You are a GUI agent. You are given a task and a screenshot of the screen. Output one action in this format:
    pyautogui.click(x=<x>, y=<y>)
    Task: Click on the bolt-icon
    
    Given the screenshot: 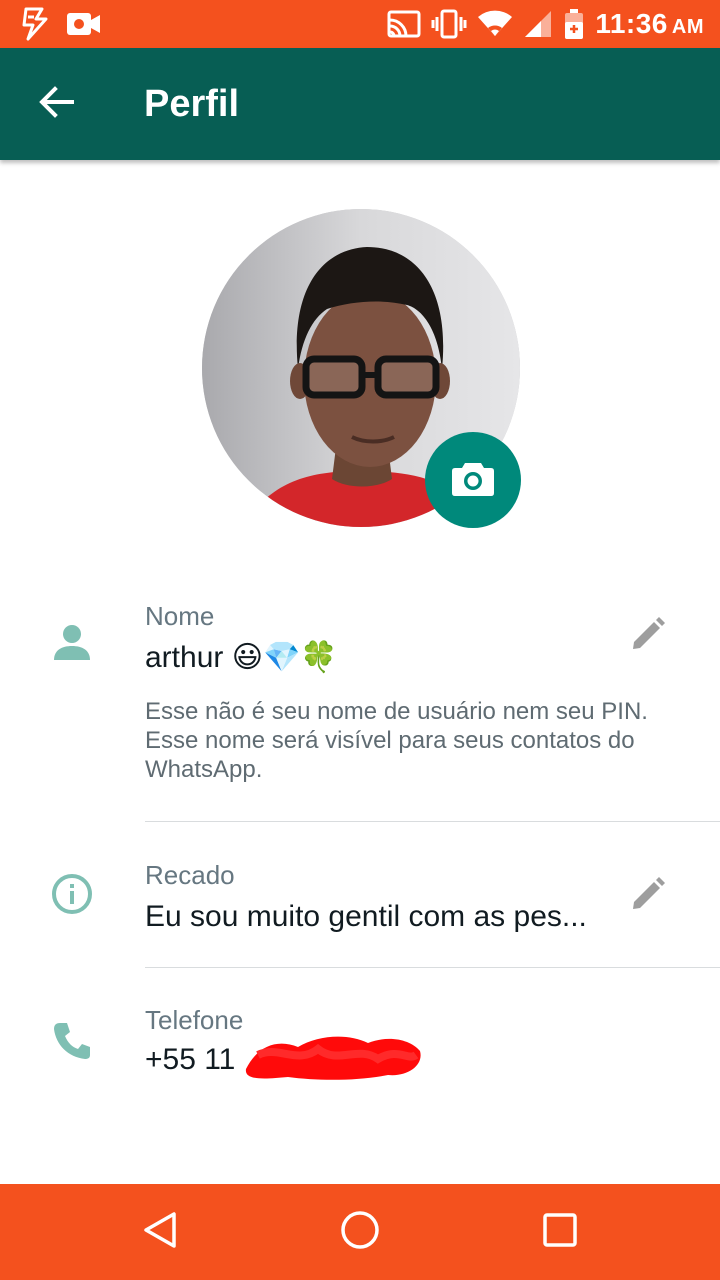 What is the action you would take?
    pyautogui.click(x=36, y=24)
    